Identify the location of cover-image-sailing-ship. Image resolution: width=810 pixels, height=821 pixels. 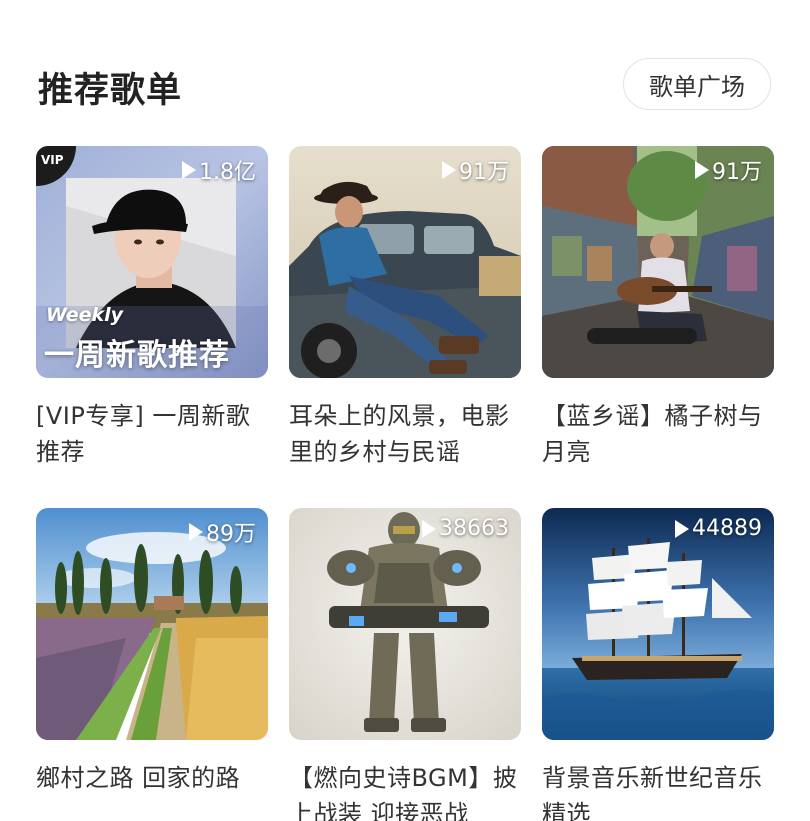
(658, 624).